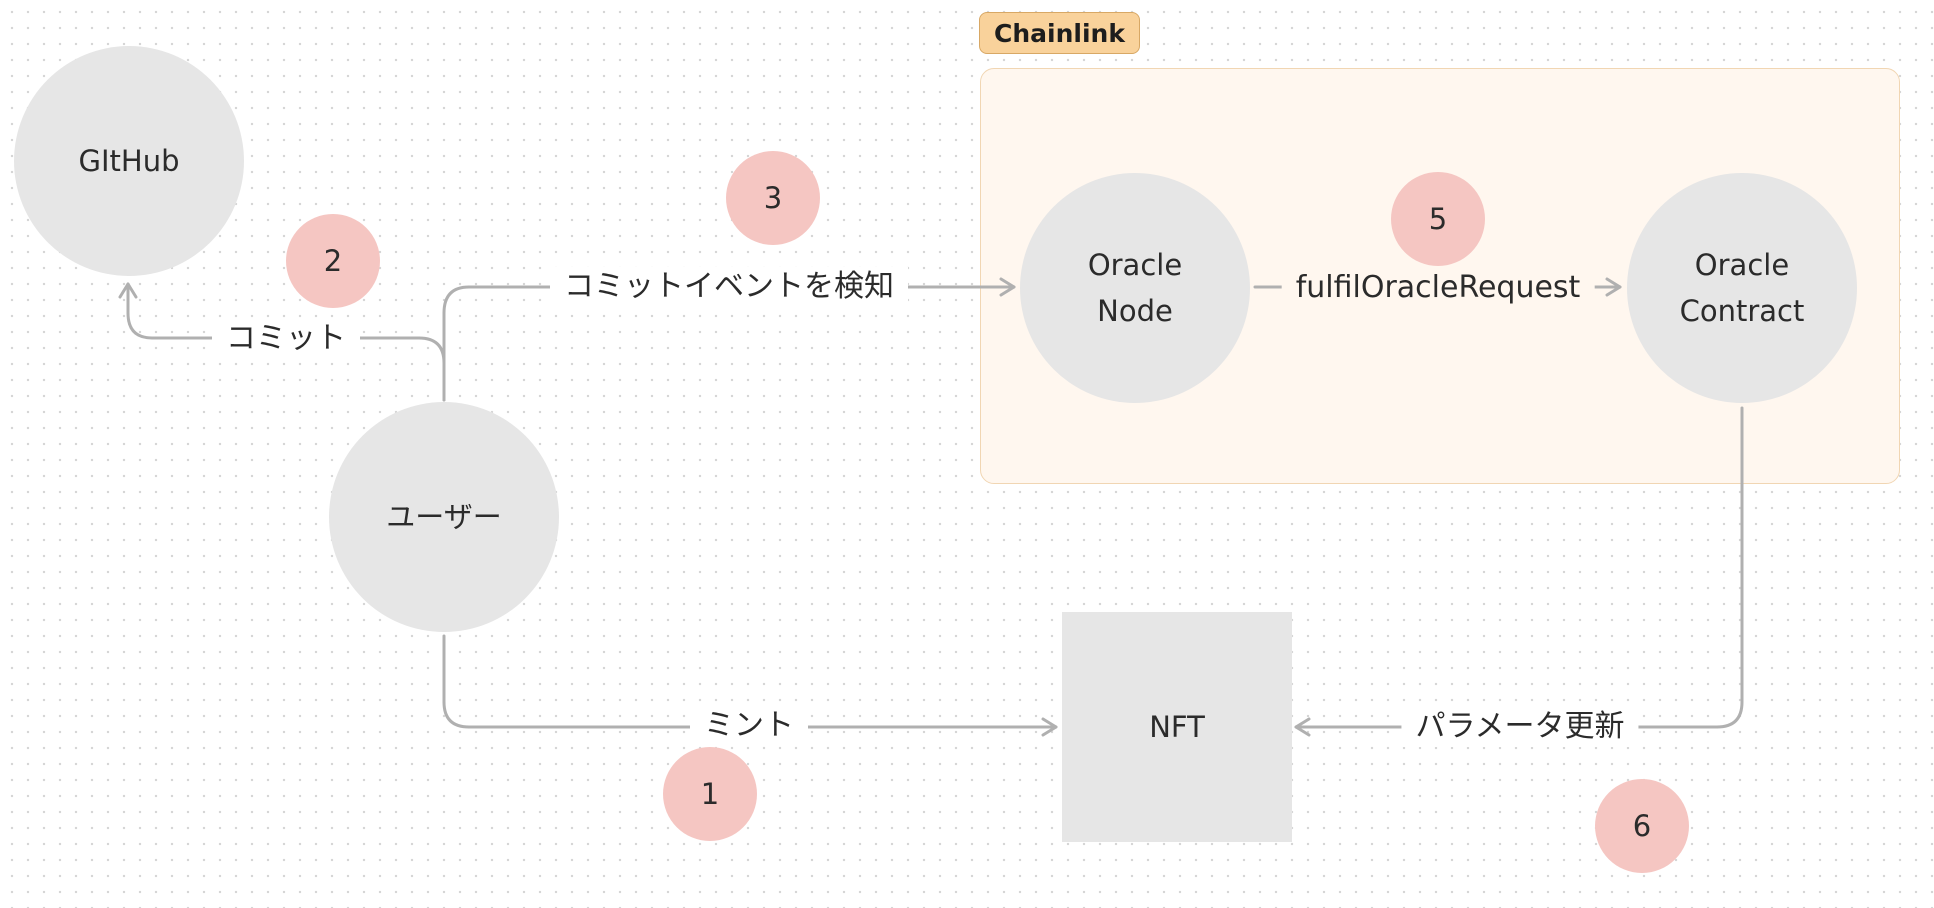 The height and width of the screenshot is (908, 1934). I want to click on step-badge-5: 5, so click(1438, 219).